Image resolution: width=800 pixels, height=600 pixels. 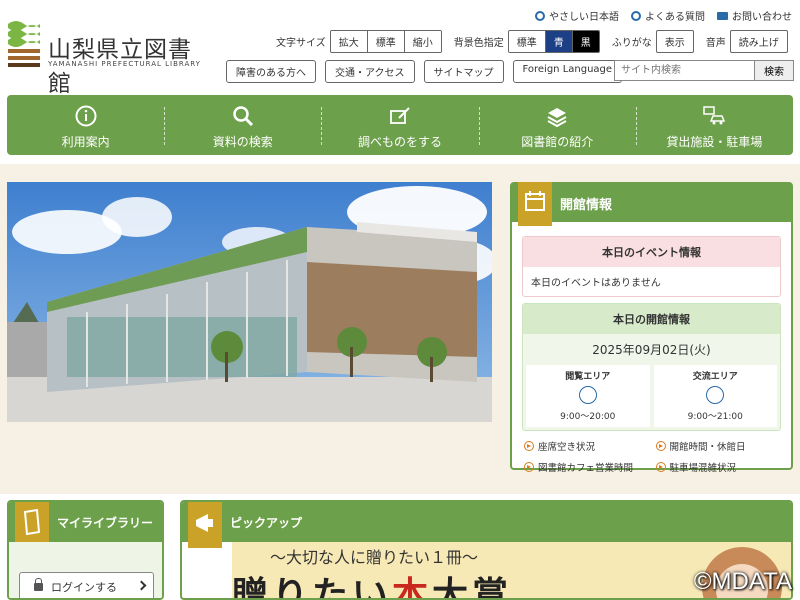 What do you see at coordinates (557, 117) in the screenshot?
I see `books-icon` at bounding box center [557, 117].